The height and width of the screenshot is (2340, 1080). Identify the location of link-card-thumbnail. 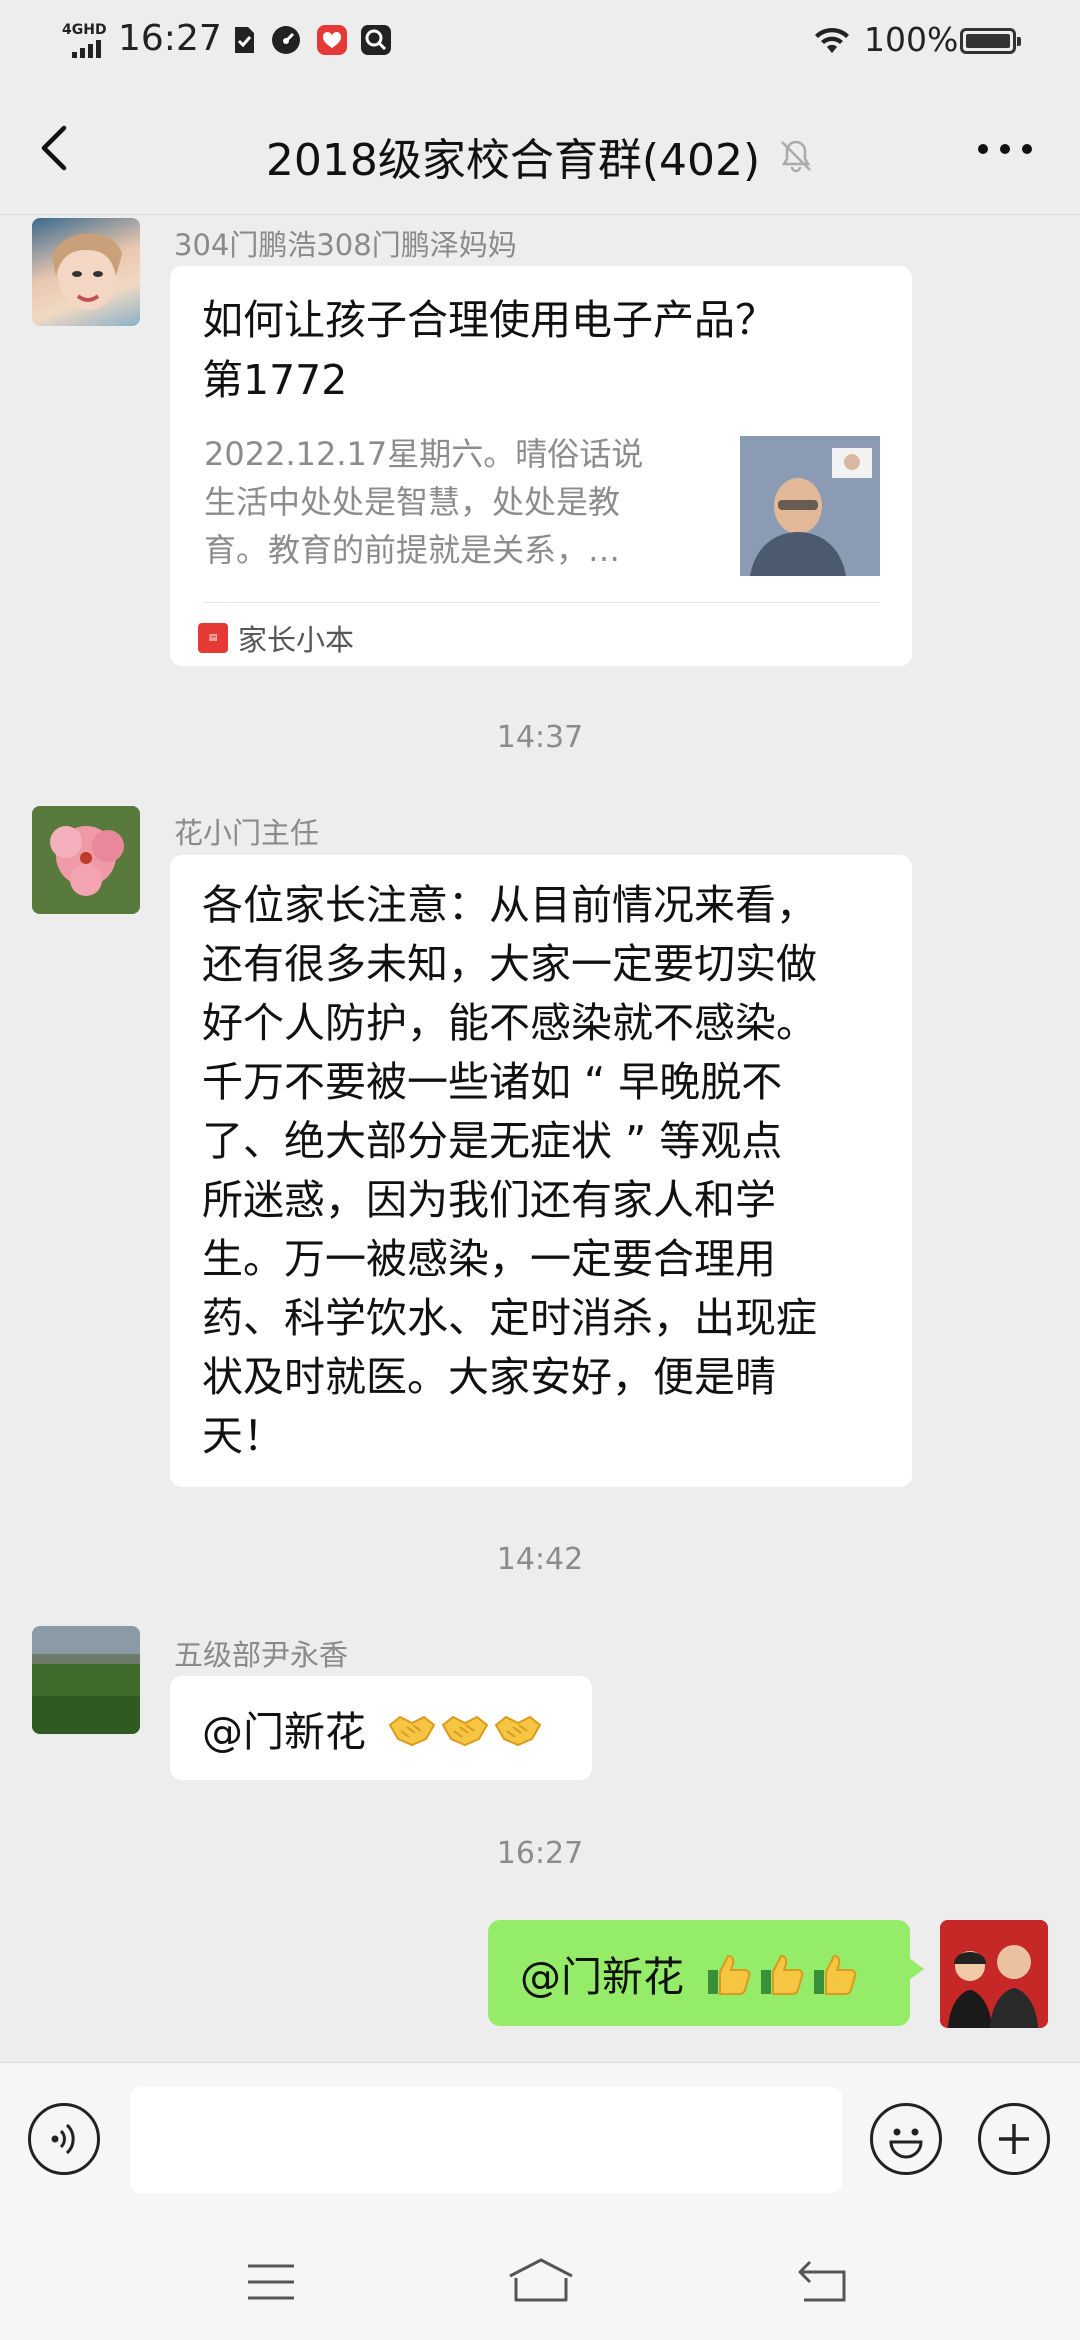
(810, 506).